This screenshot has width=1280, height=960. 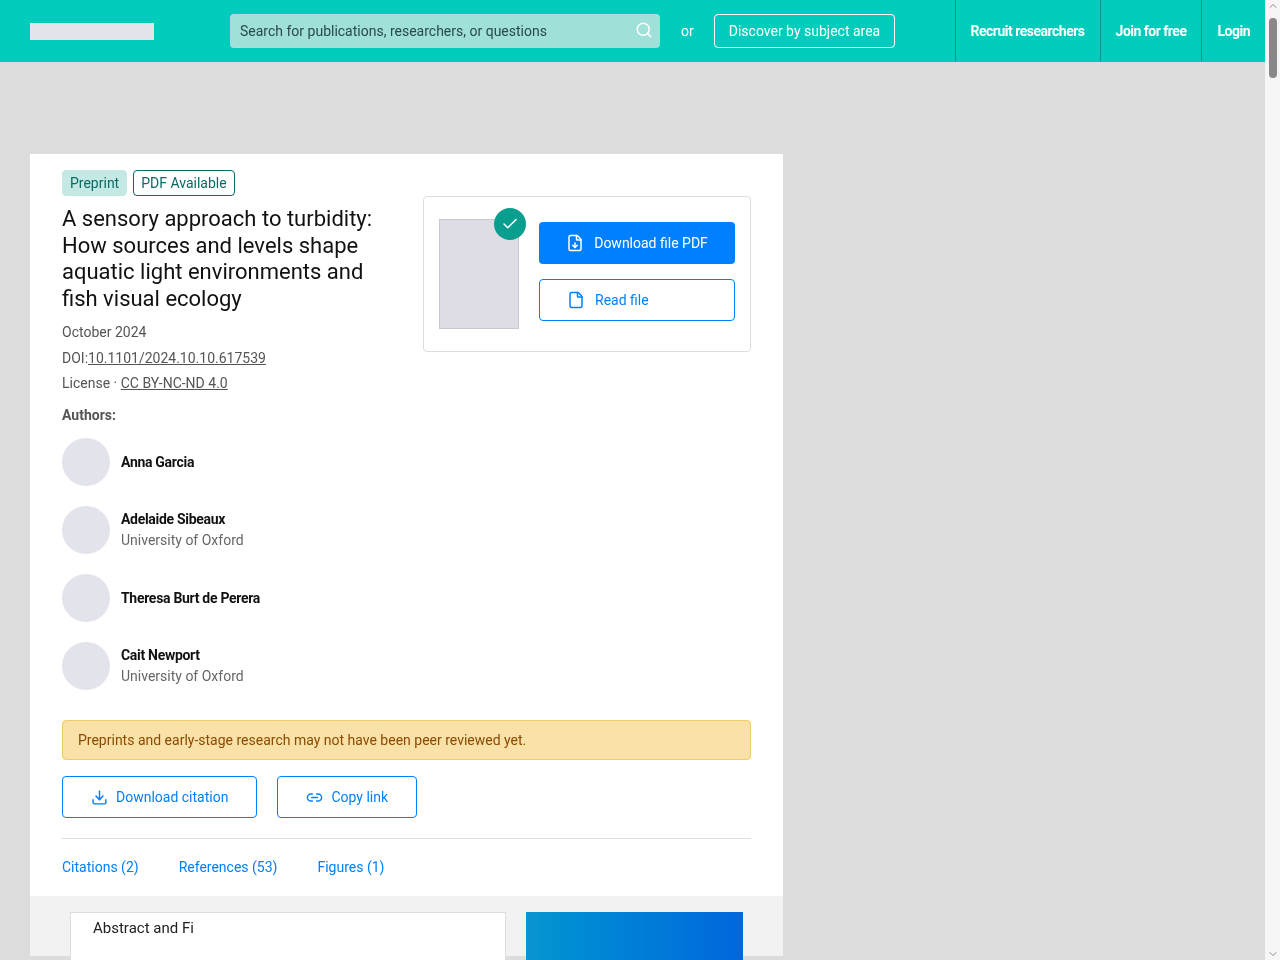 What do you see at coordinates (160, 797) in the screenshot?
I see `action-button: Download citation` at bounding box center [160, 797].